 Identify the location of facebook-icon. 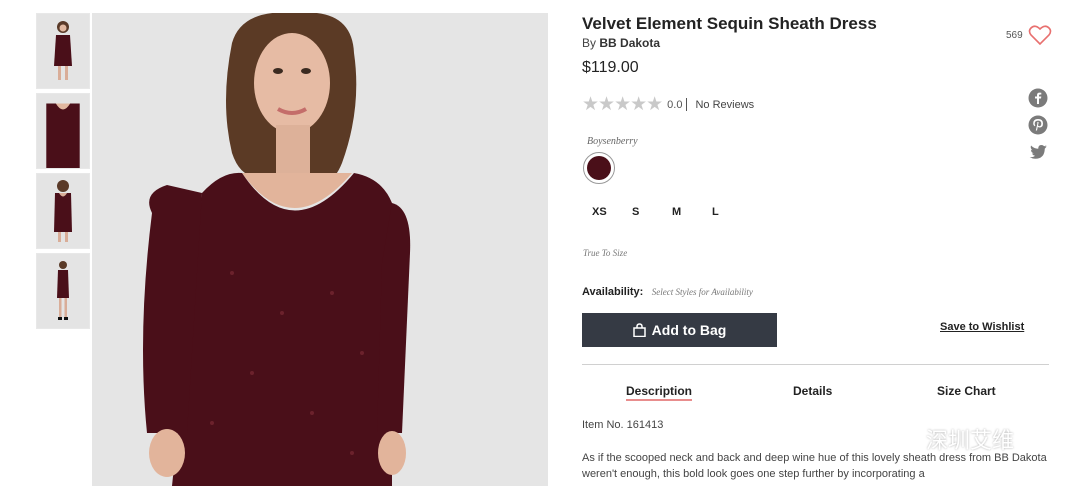
(1038, 98).